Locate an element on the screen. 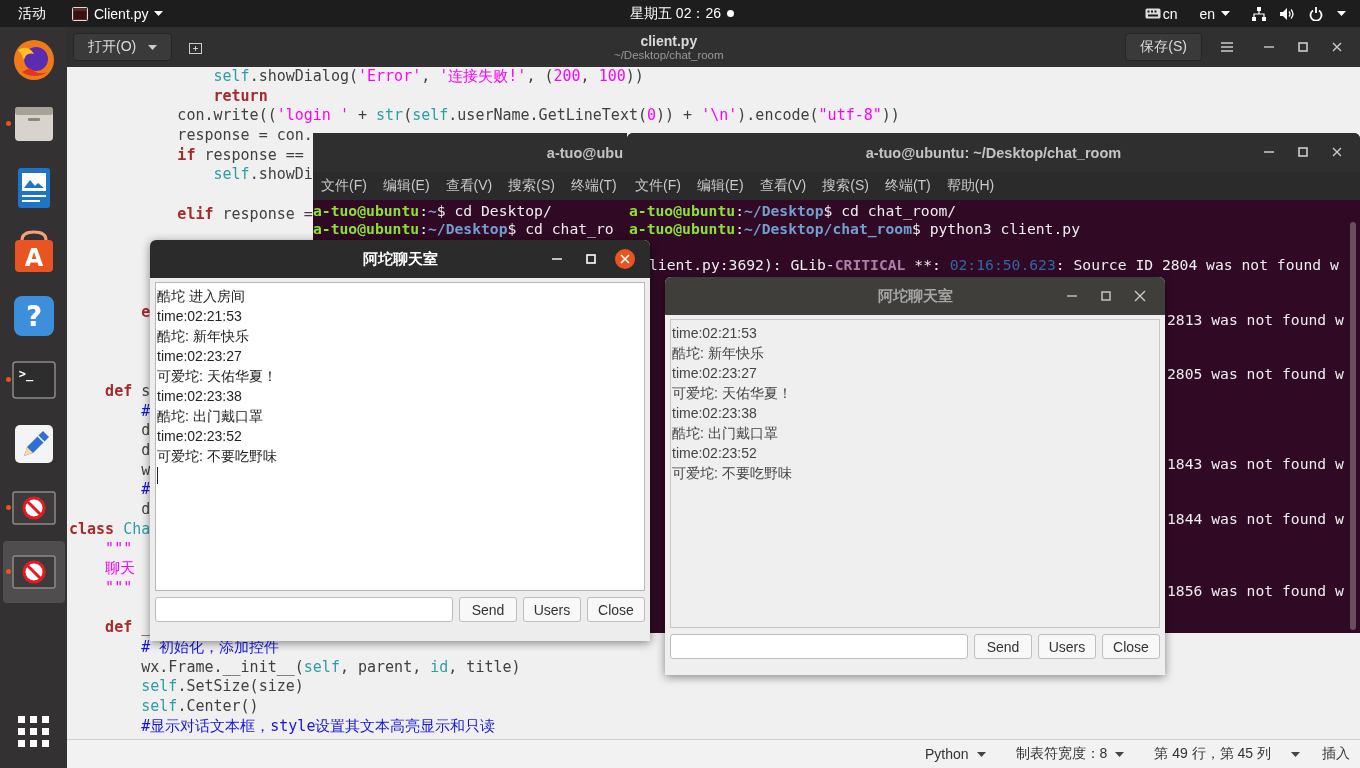 This screenshot has height=768, width=1360. code-line: """ is located at coordinates (118, 549).